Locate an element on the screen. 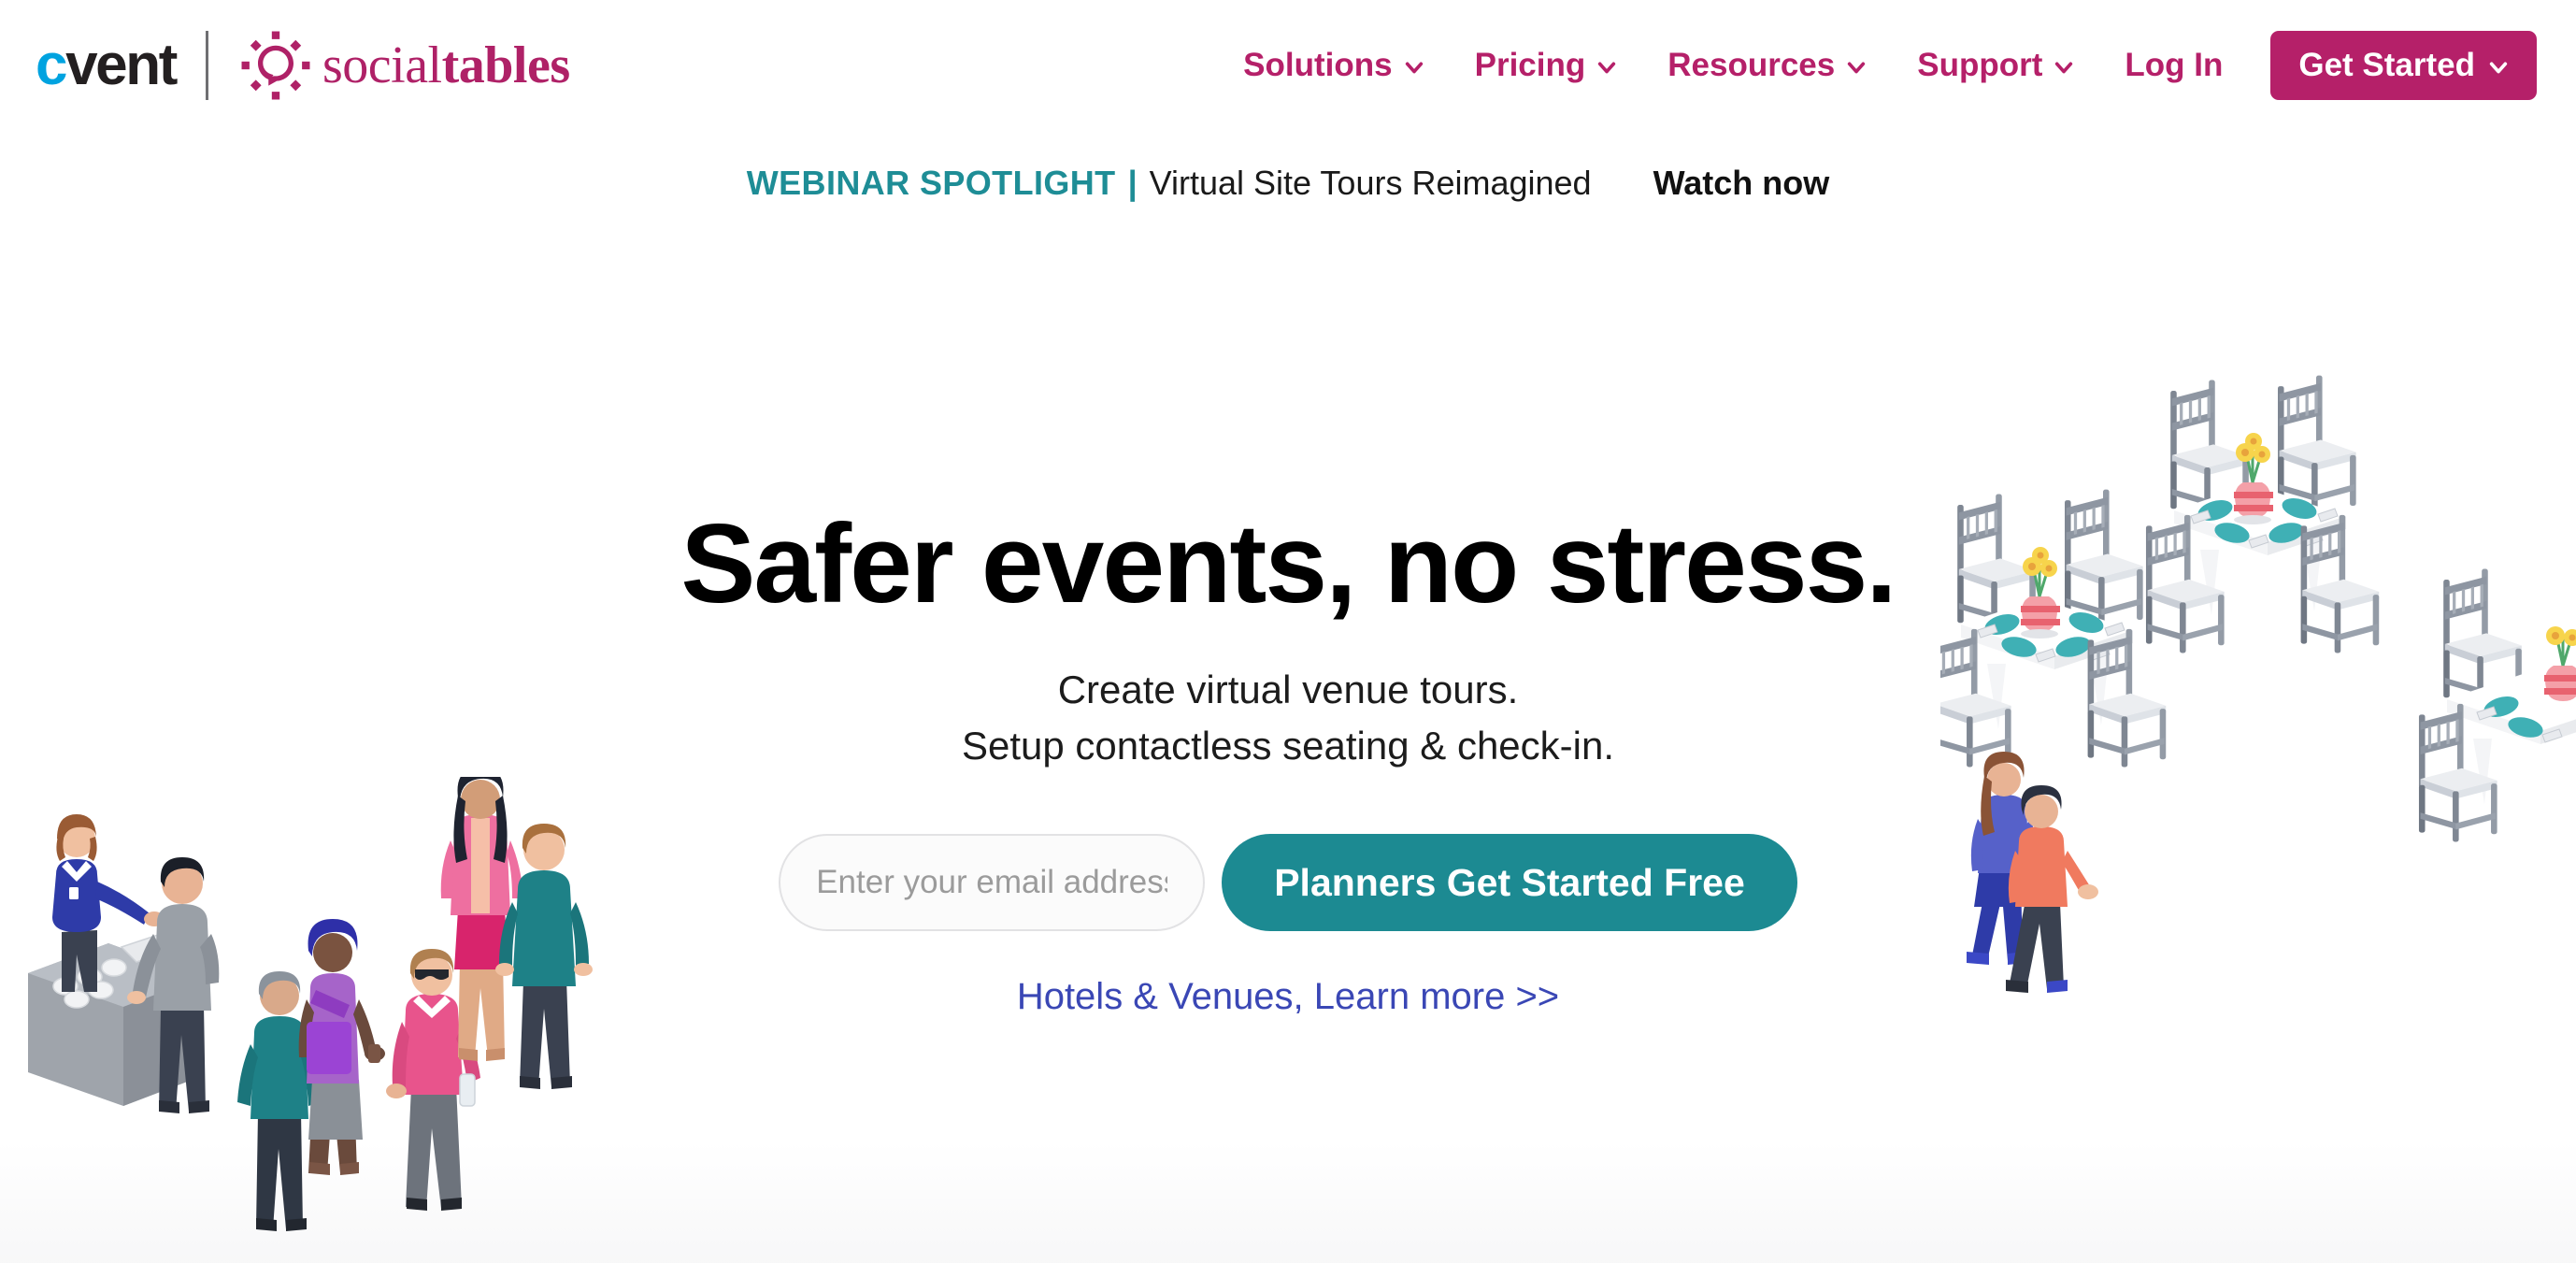  hero-subtitle-line-1: Create virtual venue tours. is located at coordinates (1288, 689).